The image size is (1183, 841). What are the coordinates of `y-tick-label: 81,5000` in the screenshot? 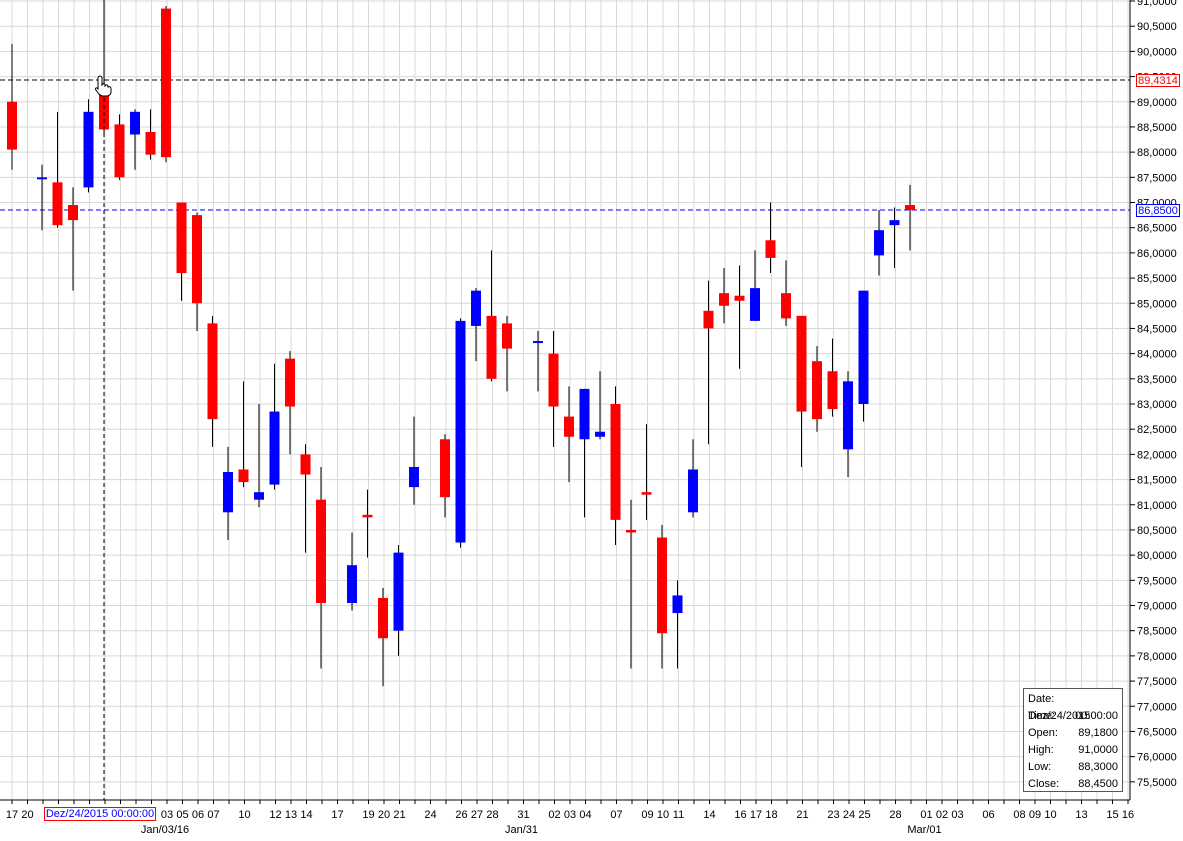 It's located at (1157, 481).